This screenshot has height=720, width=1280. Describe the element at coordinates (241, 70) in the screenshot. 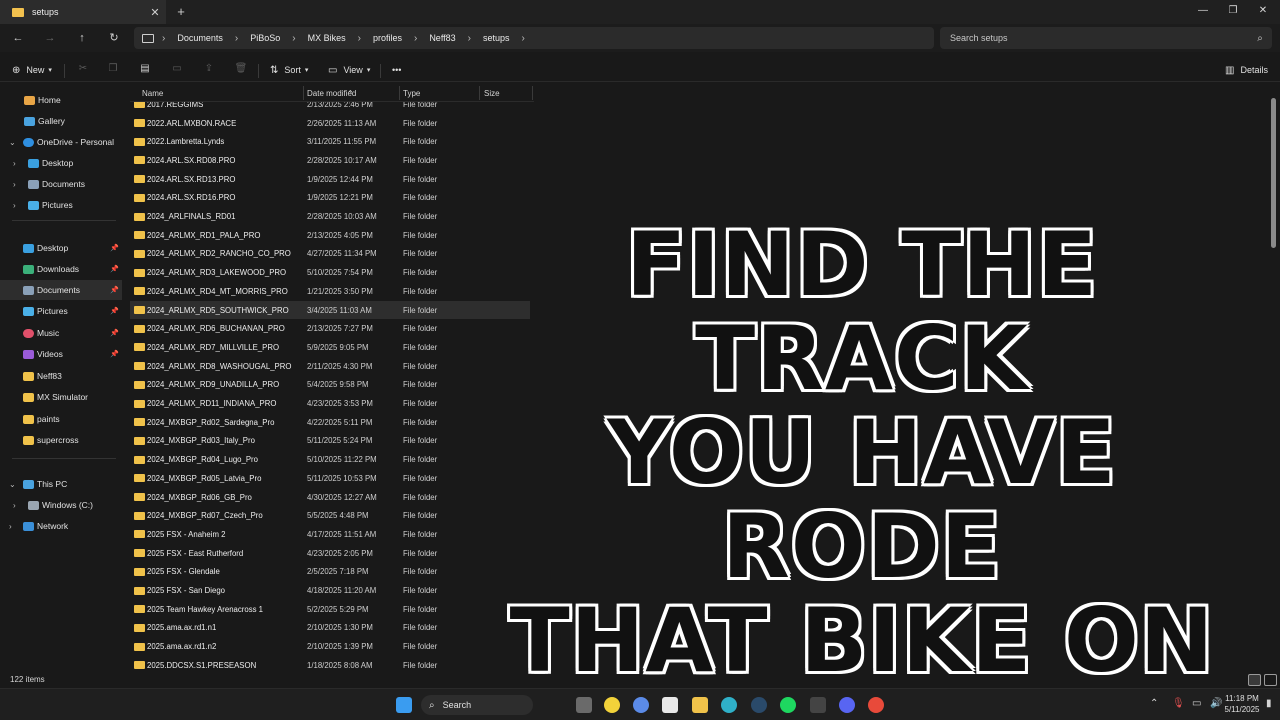

I see `delete-icon: 🗑` at that location.